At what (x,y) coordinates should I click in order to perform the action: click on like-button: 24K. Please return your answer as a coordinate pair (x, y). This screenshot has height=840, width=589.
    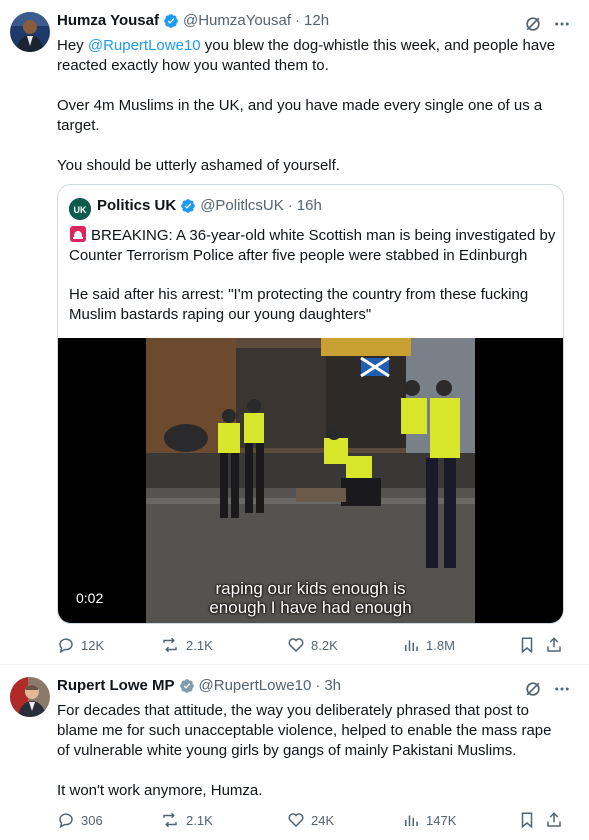
    Looking at the image, I should click on (310, 820).